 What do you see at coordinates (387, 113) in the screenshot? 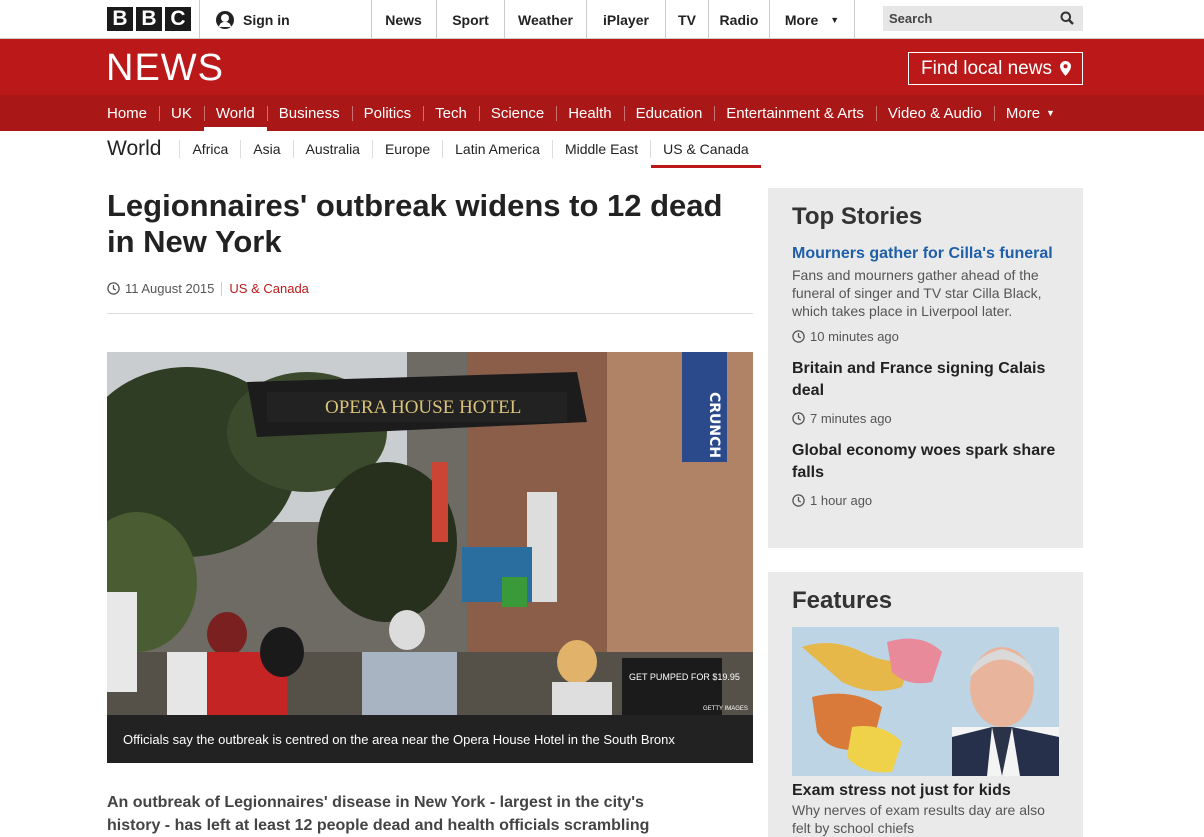
I see `section-nav-politics: Politics` at bounding box center [387, 113].